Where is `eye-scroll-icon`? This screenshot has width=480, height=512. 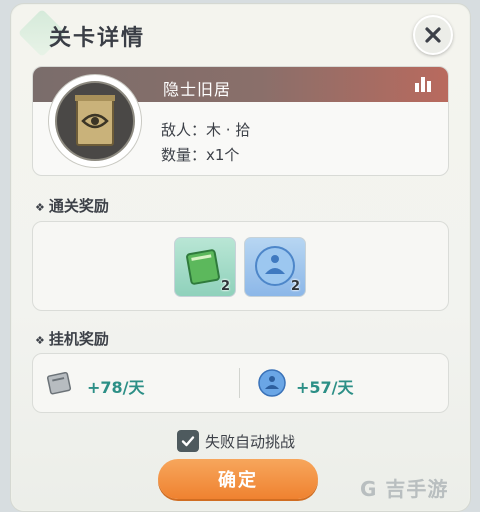 eye-scroll-icon is located at coordinates (95, 120).